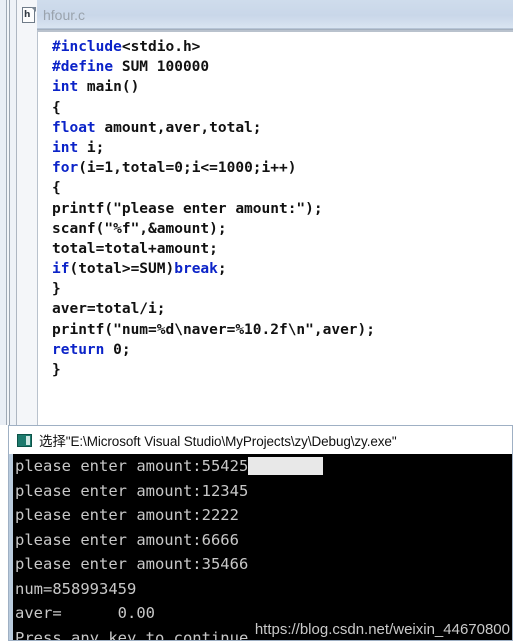  I want to click on console-window-icon, so click(24, 440).